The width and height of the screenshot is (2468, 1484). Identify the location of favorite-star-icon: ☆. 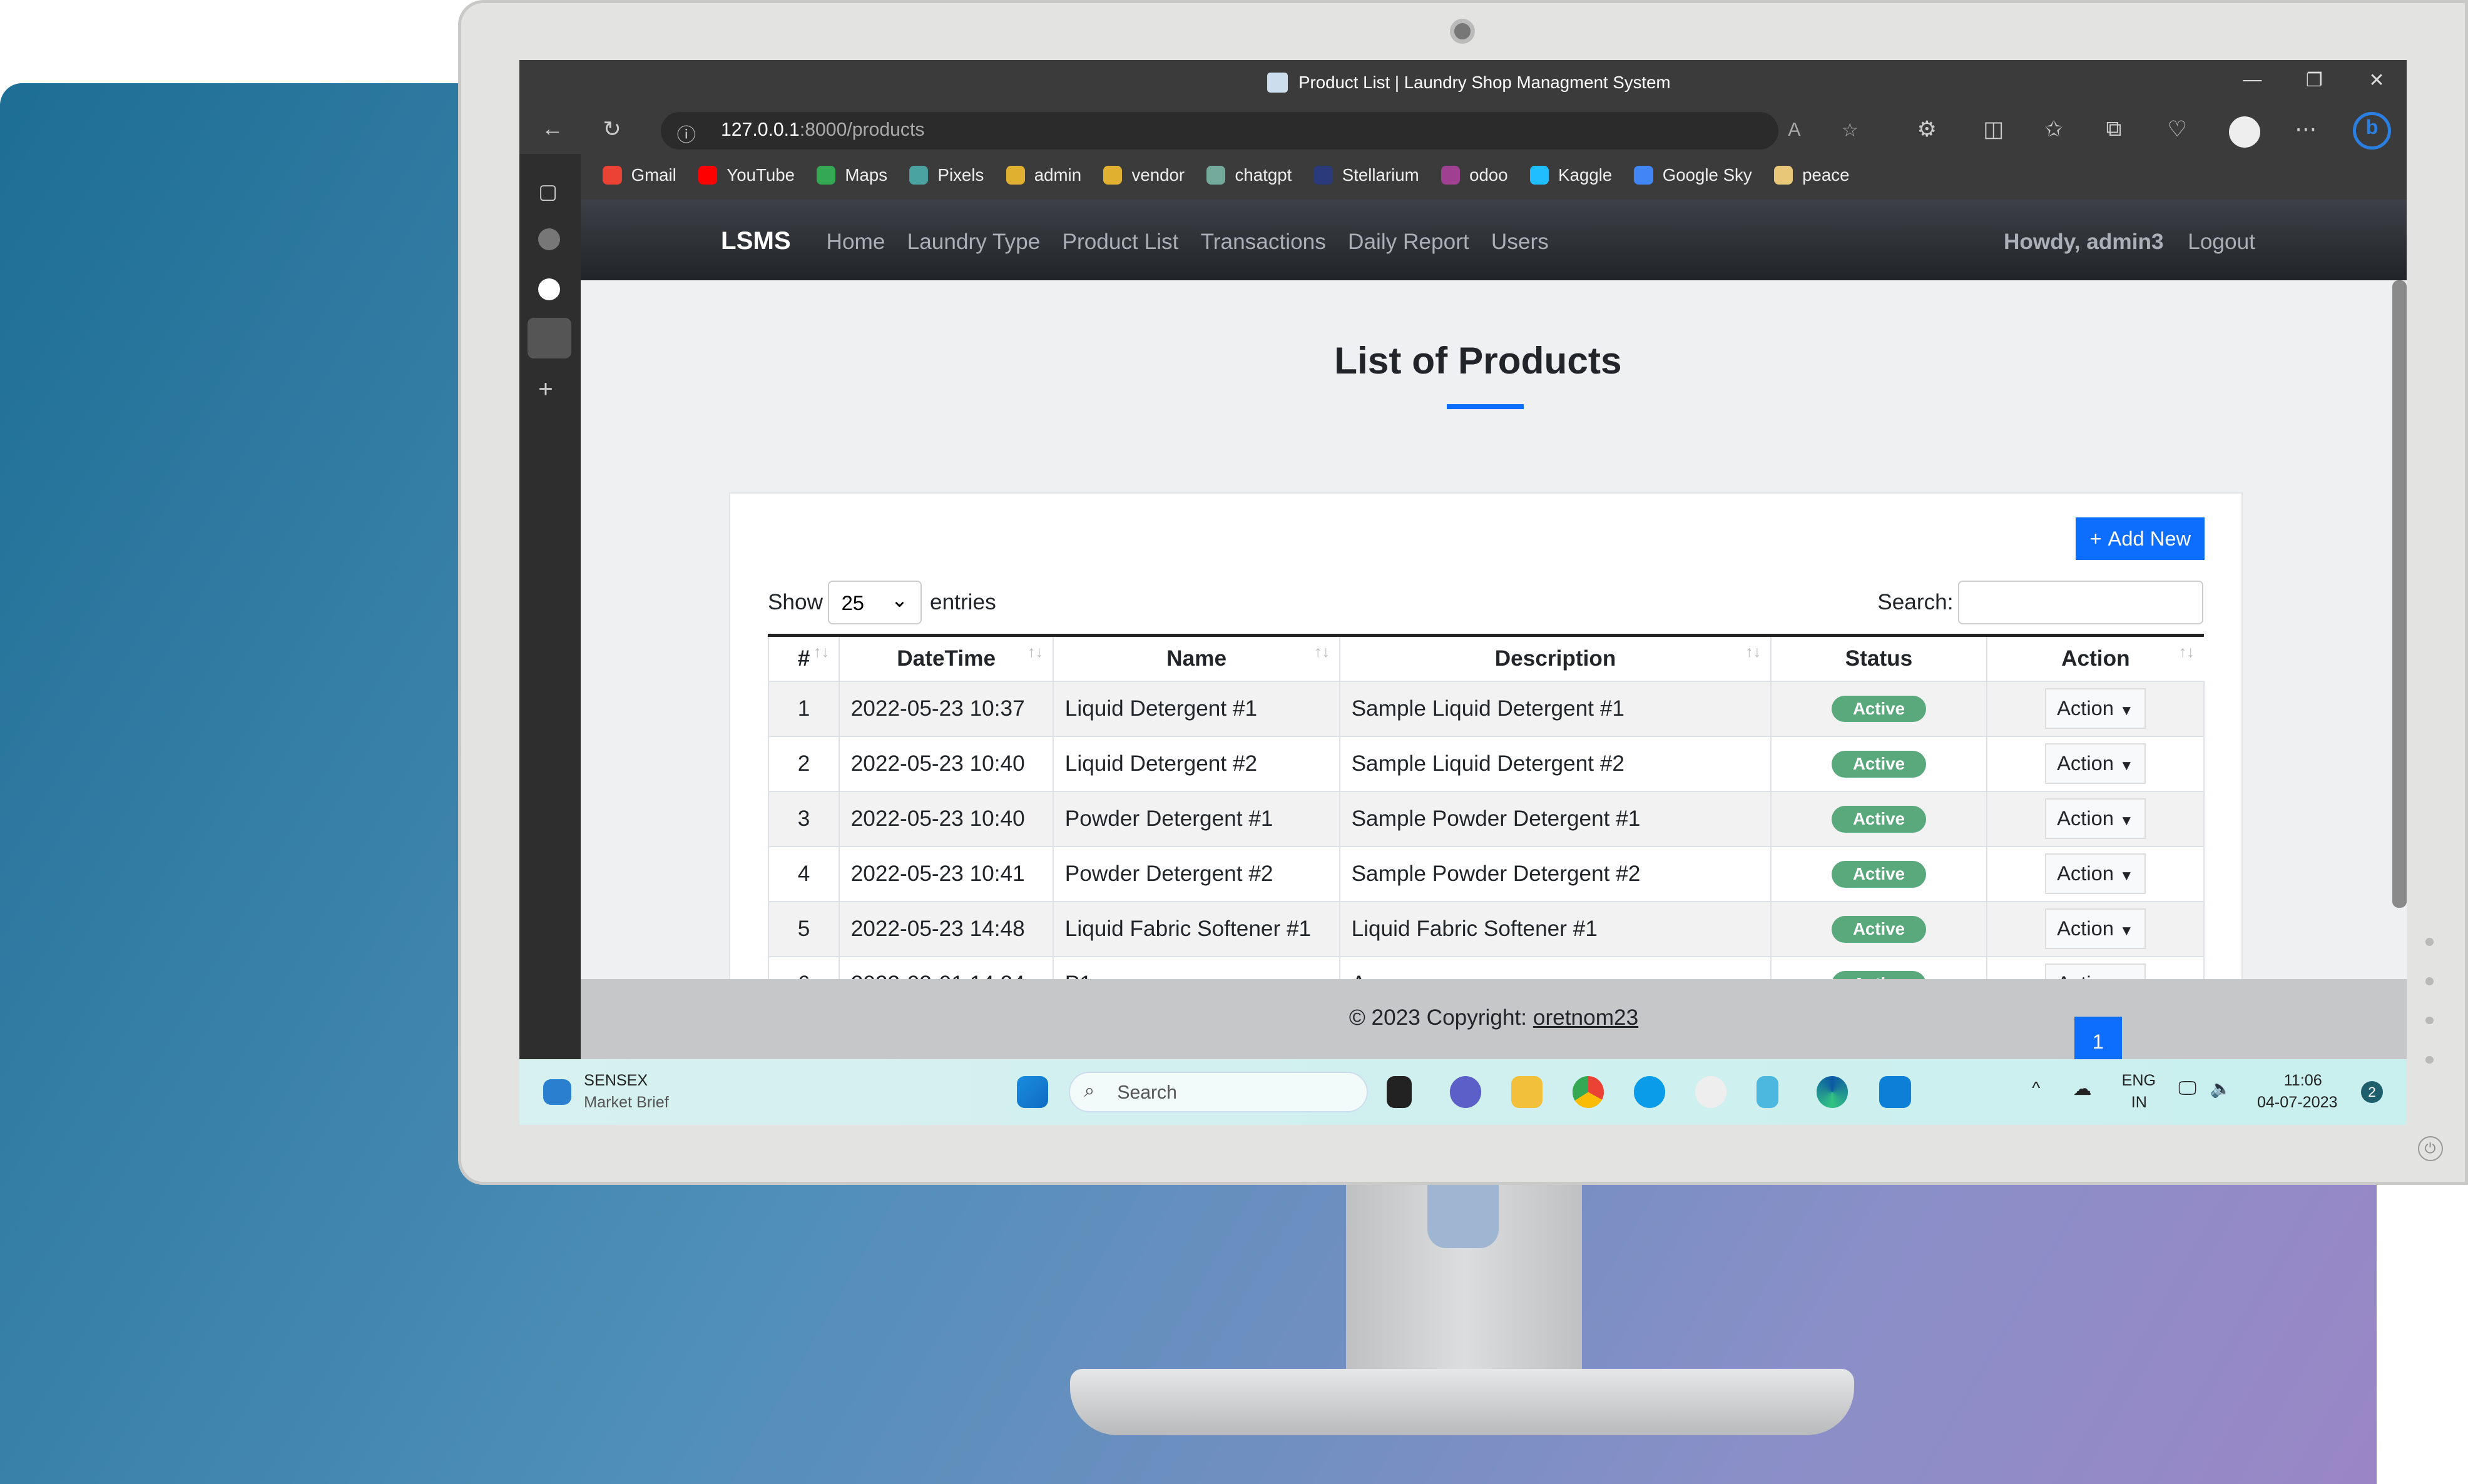
(1850, 130).